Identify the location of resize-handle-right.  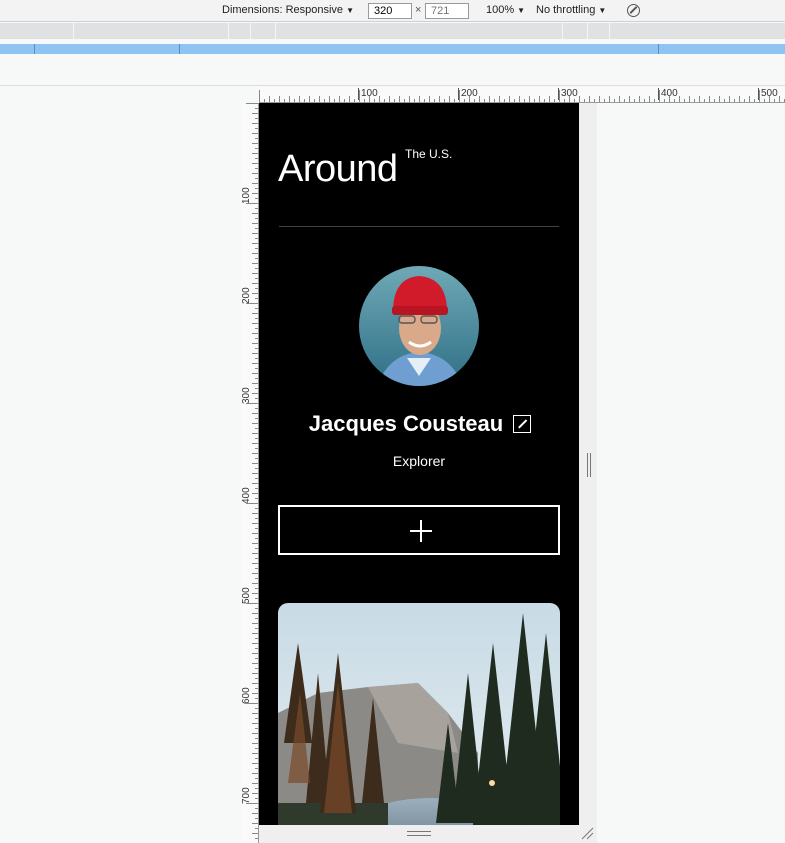
(589, 465).